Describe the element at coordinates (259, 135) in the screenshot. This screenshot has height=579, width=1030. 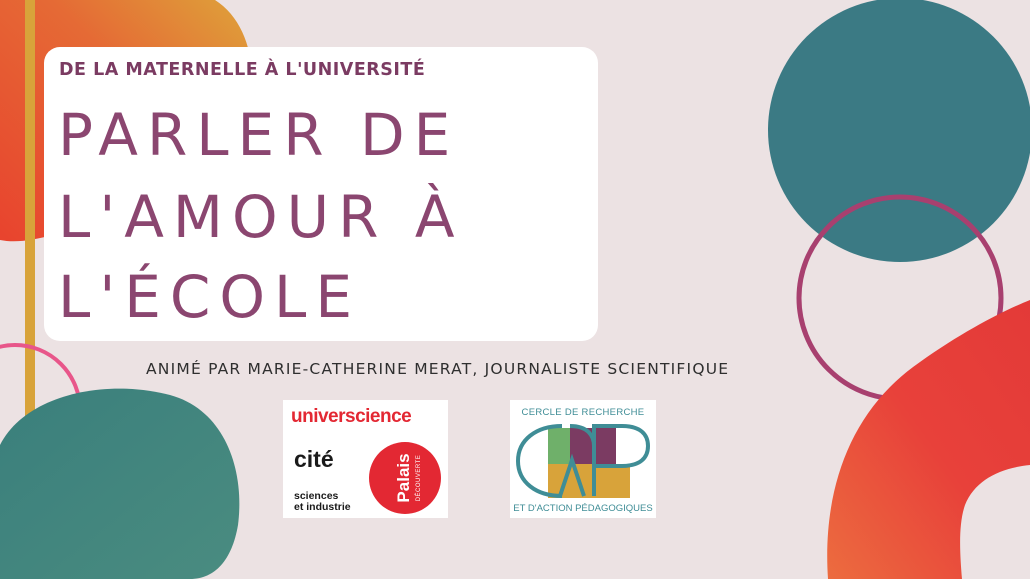
I see `title-line-1: PARLER DE` at that location.